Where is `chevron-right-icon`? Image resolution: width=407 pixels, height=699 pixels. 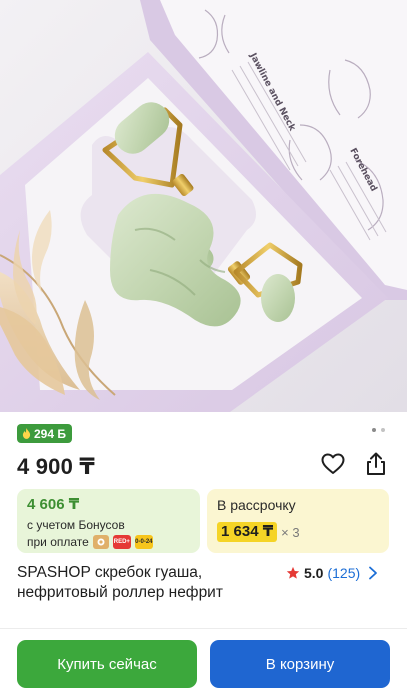
chevron-right-icon is located at coordinates (373, 573).